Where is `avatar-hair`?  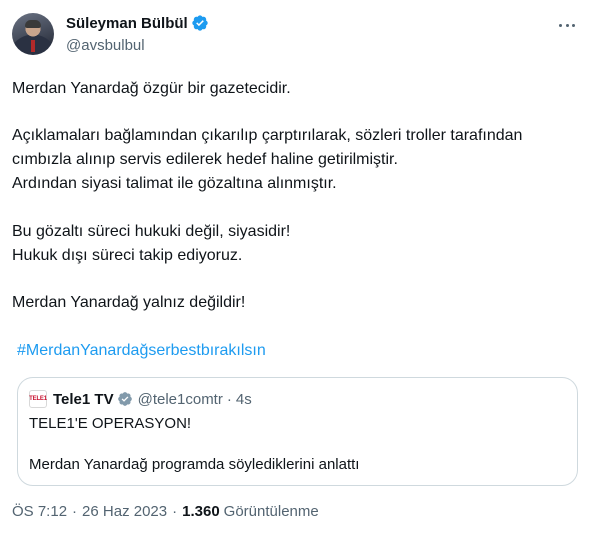
avatar-hair is located at coordinates (33, 24).